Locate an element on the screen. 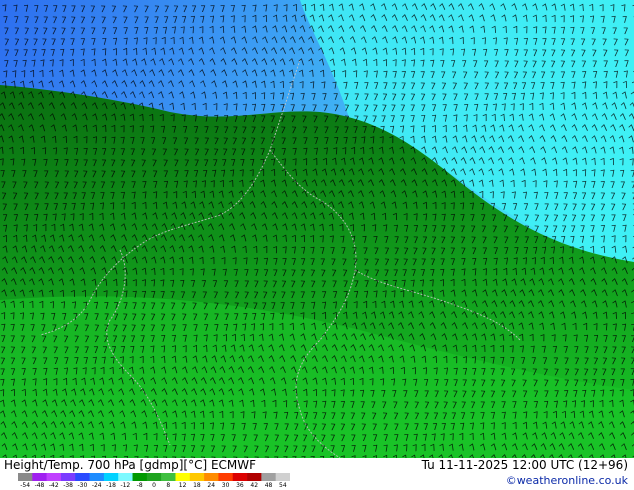 The image size is (634, 490). color-scale-bar is located at coordinates (154, 477).